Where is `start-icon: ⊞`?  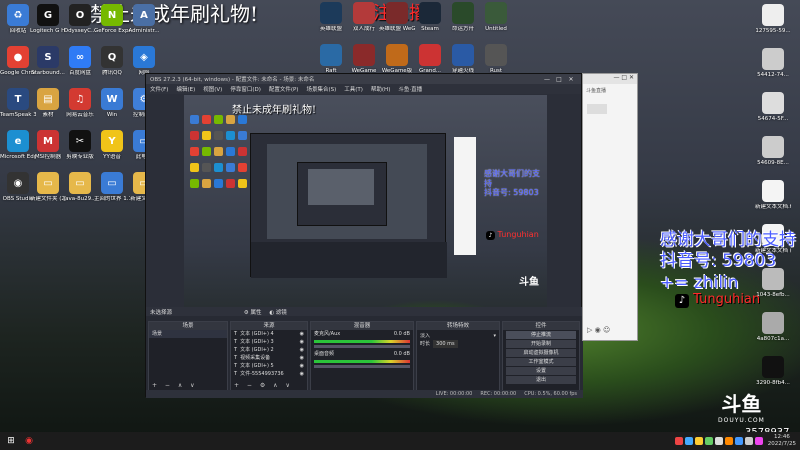
start-icon: ⊞ is located at coordinates (11, 441).